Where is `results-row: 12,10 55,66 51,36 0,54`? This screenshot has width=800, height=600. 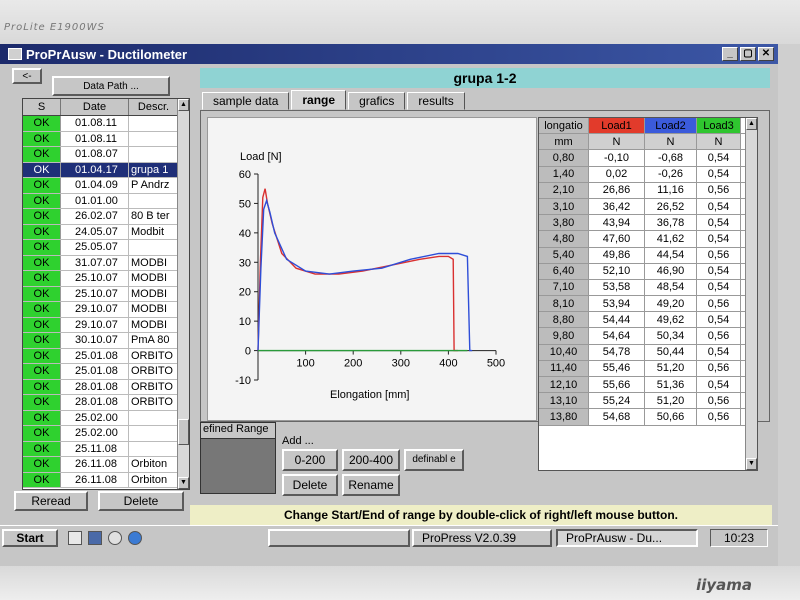 results-row: 12,10 55,66 51,36 0,54 is located at coordinates (648, 385).